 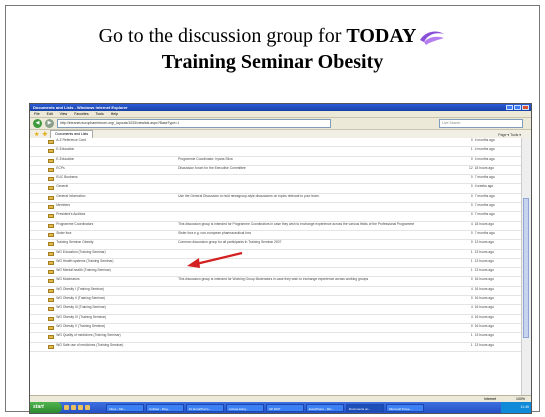 What do you see at coordinates (481, 123) in the screenshot?
I see `search-input: Live Search` at bounding box center [481, 123].